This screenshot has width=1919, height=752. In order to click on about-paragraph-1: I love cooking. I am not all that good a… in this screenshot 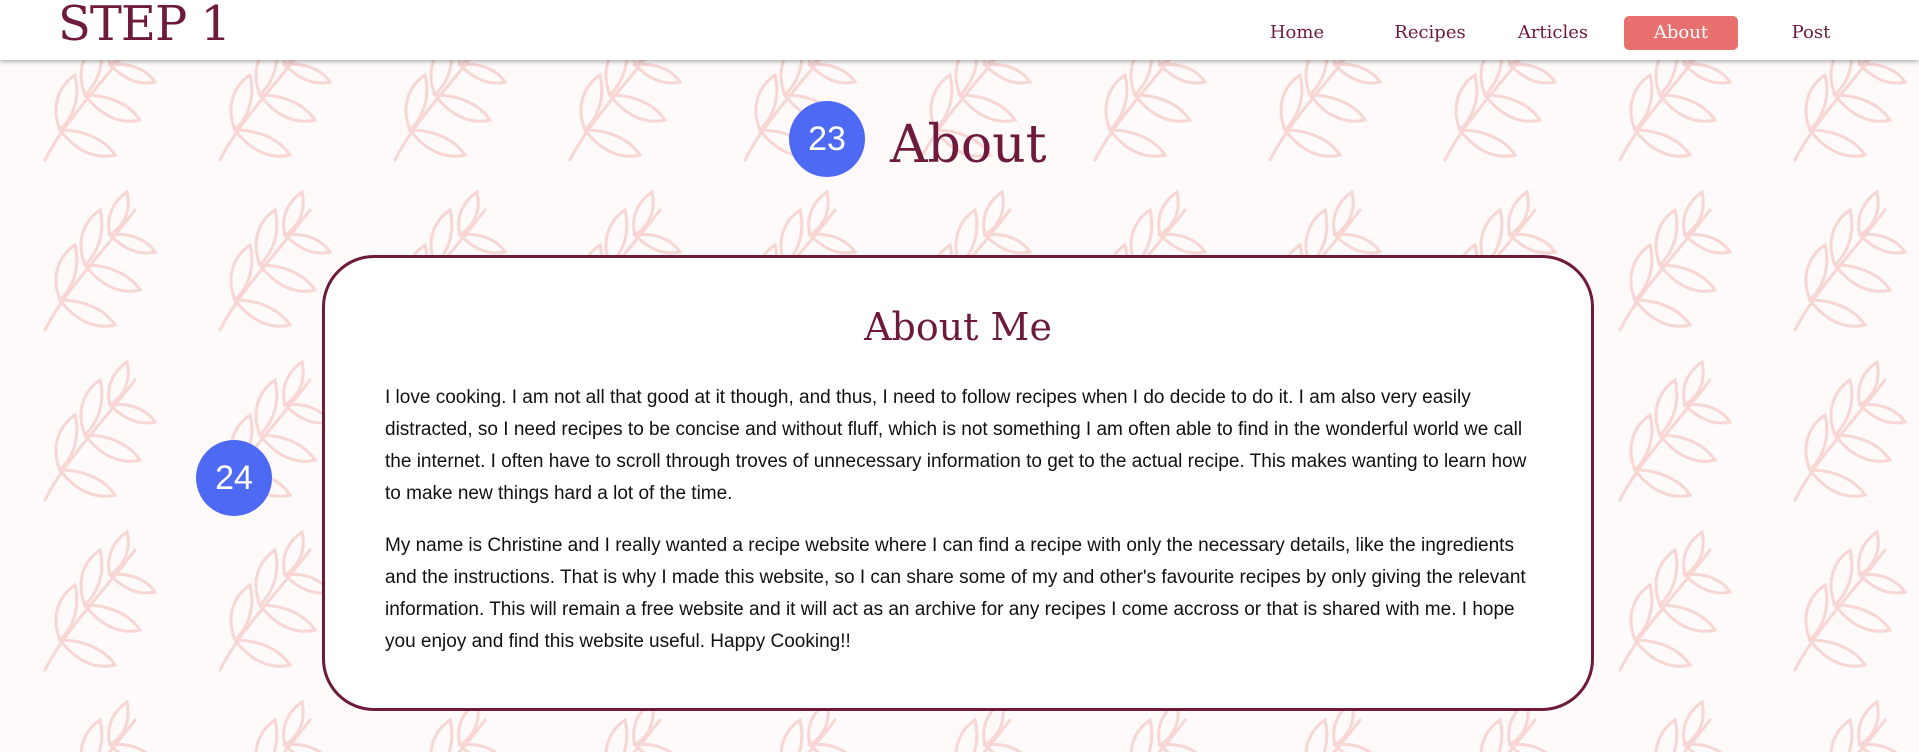, I will do `click(956, 445)`.